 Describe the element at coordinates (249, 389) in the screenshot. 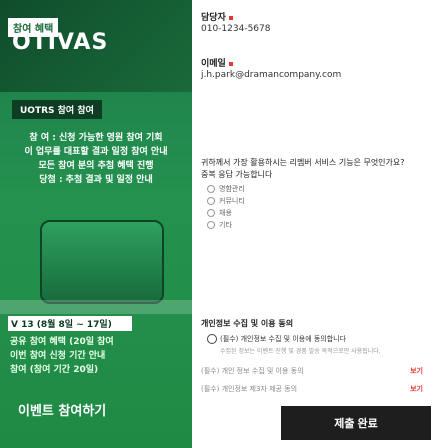

I see `consent-label: (필수) 개인정보 제3자 제공 동의` at that location.